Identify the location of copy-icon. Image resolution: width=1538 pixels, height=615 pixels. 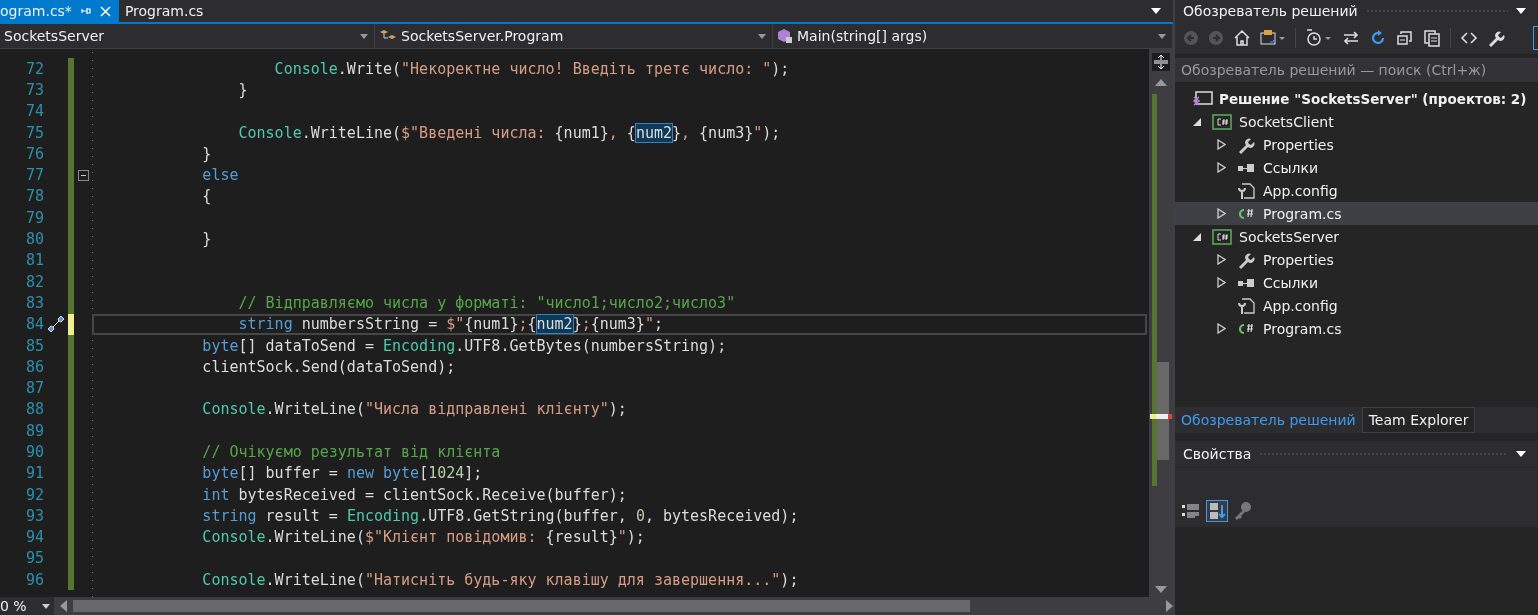
(1432, 38).